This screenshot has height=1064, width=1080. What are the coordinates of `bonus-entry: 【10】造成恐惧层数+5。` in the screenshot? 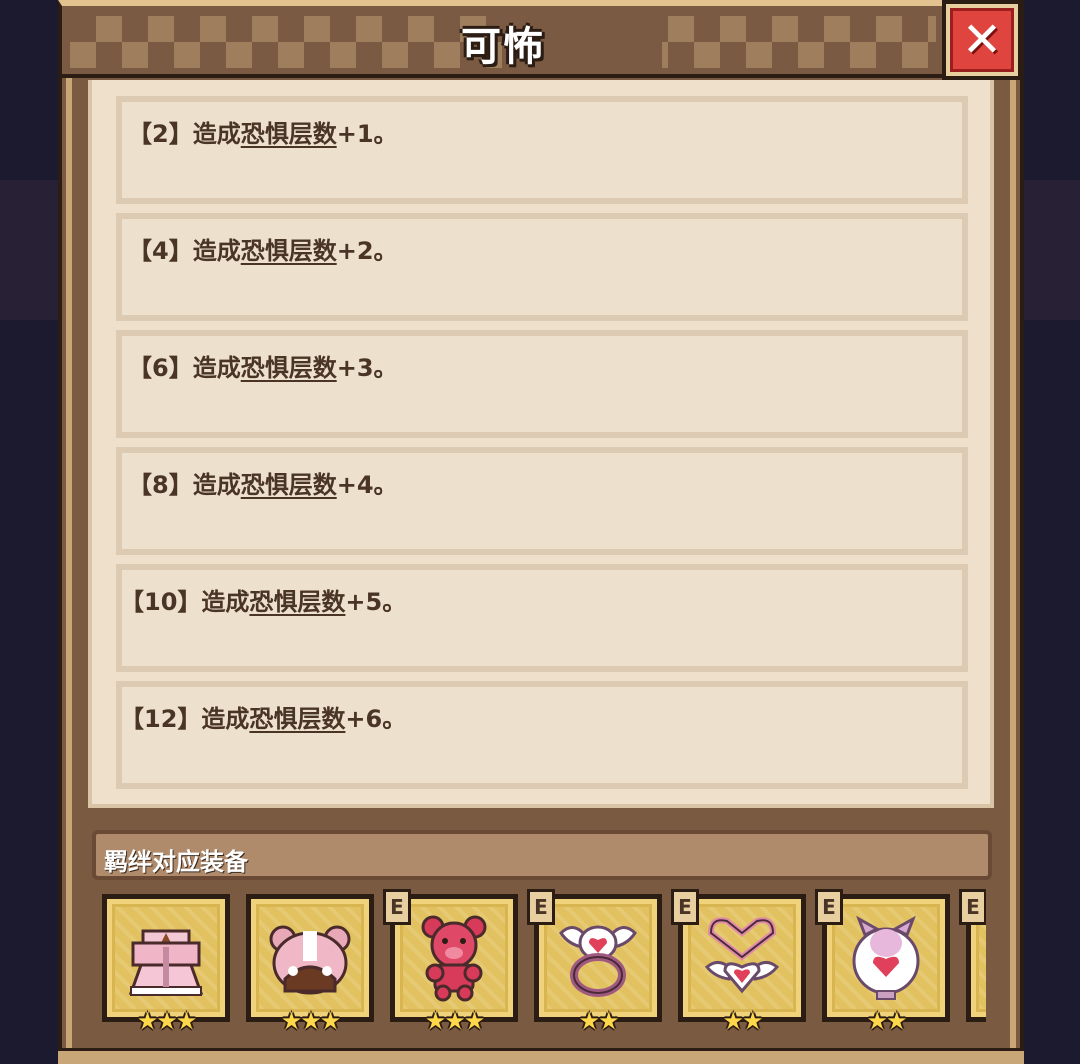 It's located at (542, 618).